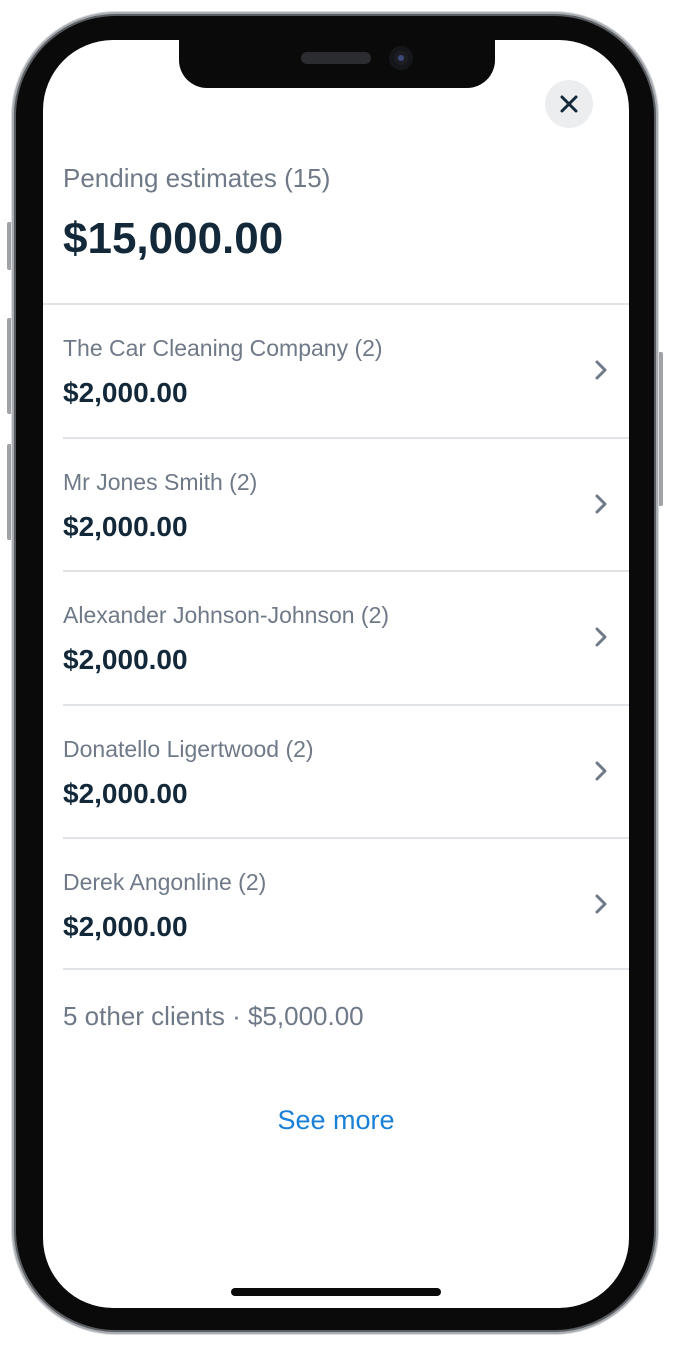  Describe the element at coordinates (346, 210) in the screenshot. I see `pending-estimates-summary: Pending estimates (15) $15,000.00` at that location.